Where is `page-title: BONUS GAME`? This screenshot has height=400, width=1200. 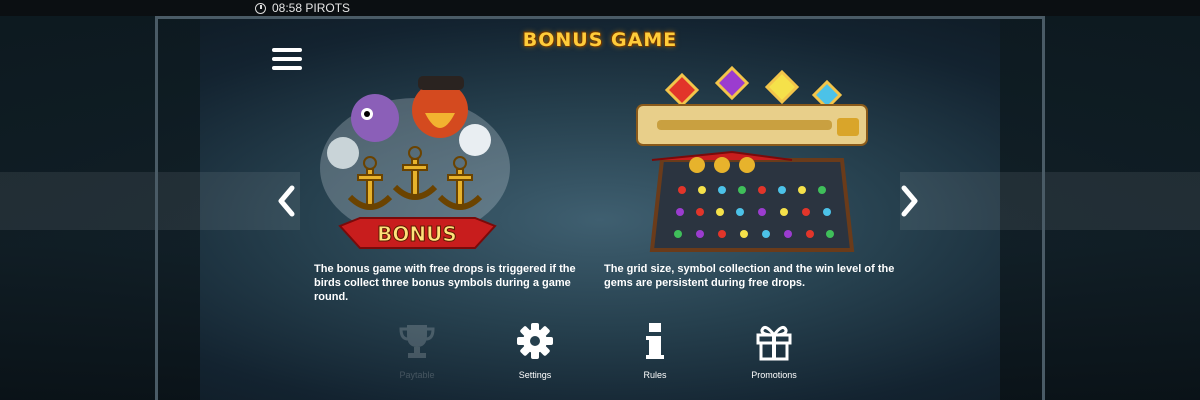
page-title: BONUS GAME is located at coordinates (600, 40).